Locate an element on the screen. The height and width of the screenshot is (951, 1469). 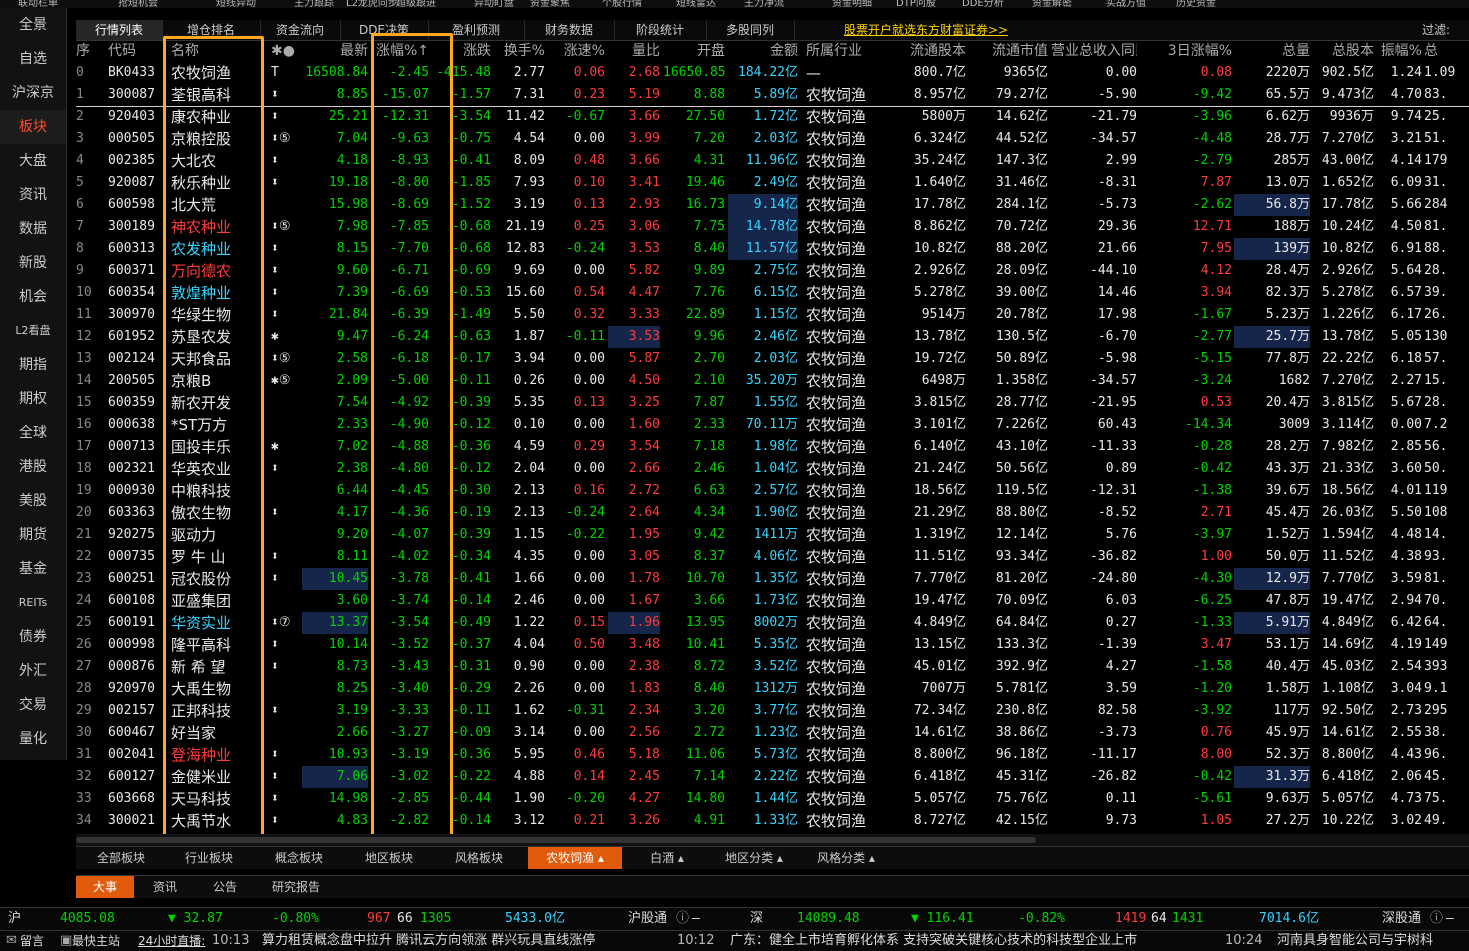
stock-code: 300970 is located at coordinates (136, 315).